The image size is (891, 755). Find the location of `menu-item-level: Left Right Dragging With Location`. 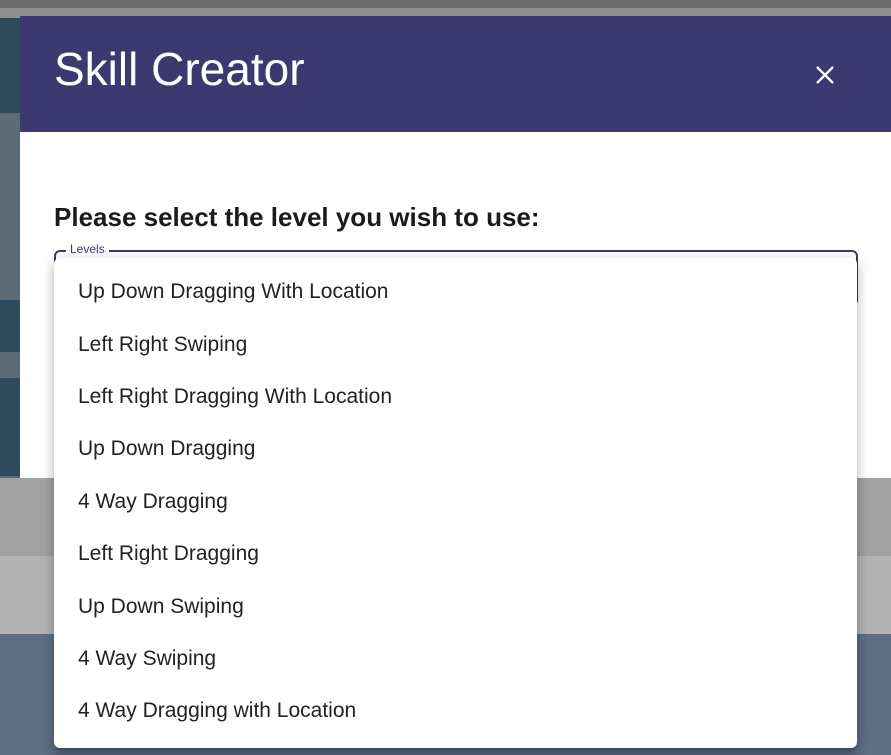

menu-item-level: Left Right Dragging With Location is located at coordinates (455, 397).